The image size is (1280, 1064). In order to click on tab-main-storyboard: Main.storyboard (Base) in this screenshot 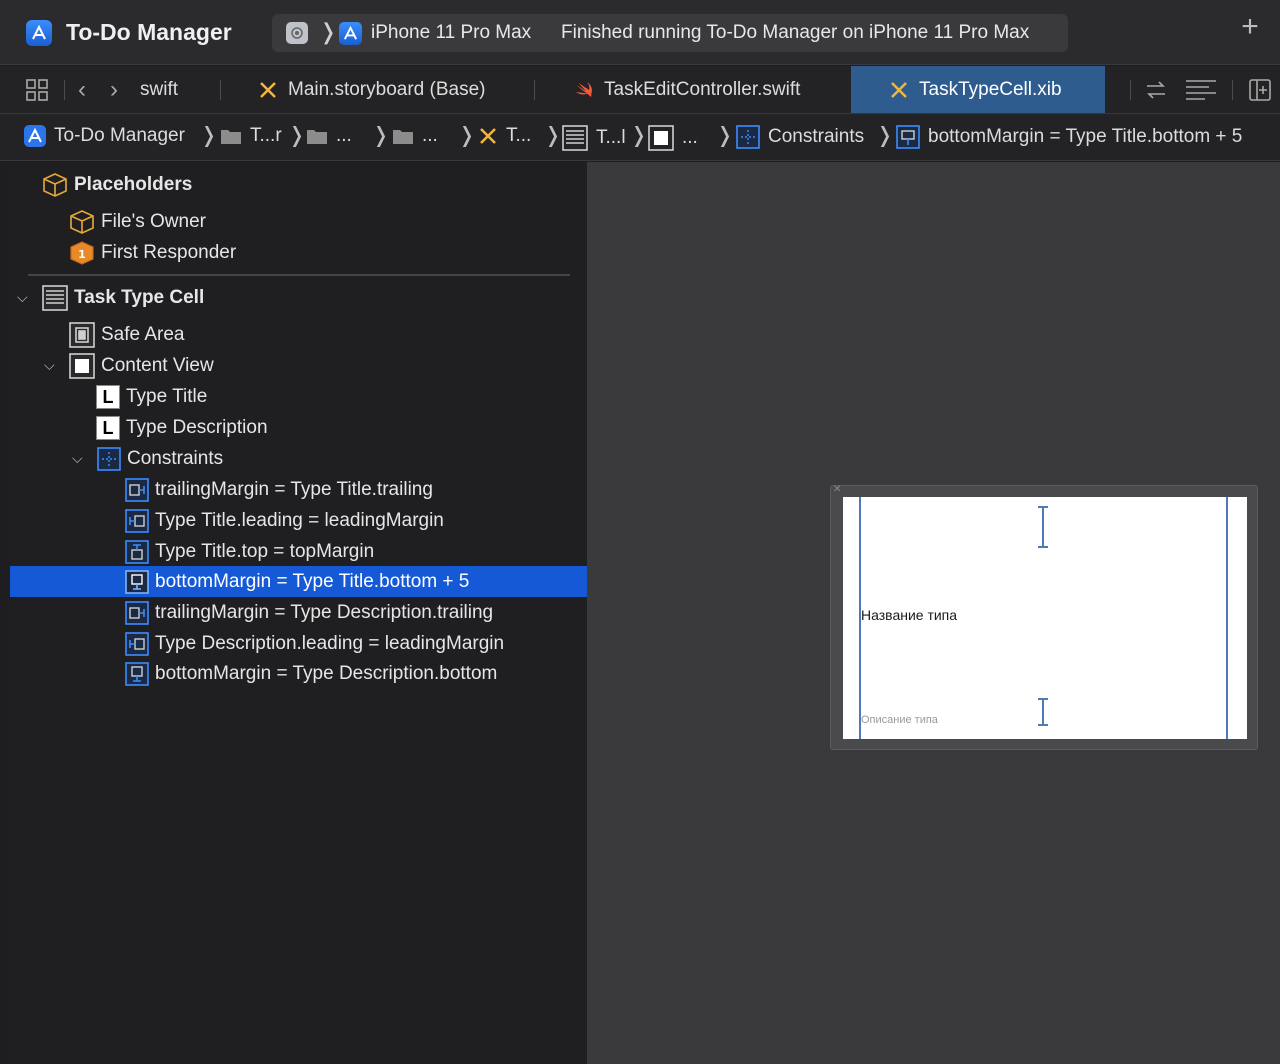, I will do `click(396, 89)`.